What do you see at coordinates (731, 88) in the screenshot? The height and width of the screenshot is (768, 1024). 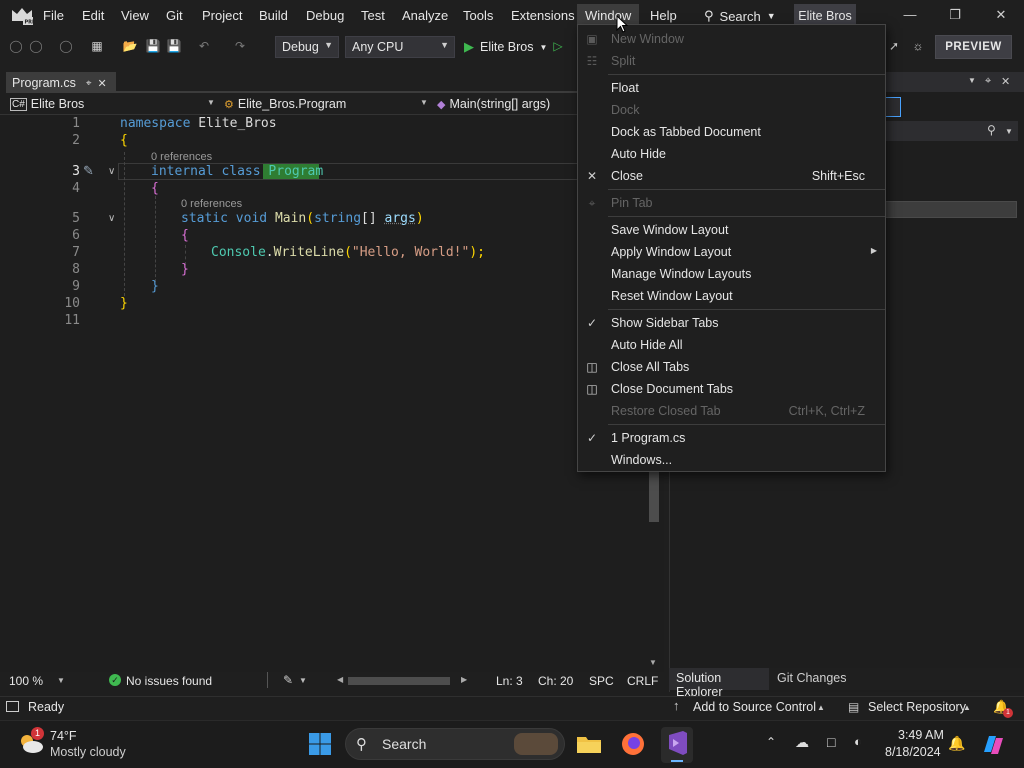 I see `menu-item-float: Float` at bounding box center [731, 88].